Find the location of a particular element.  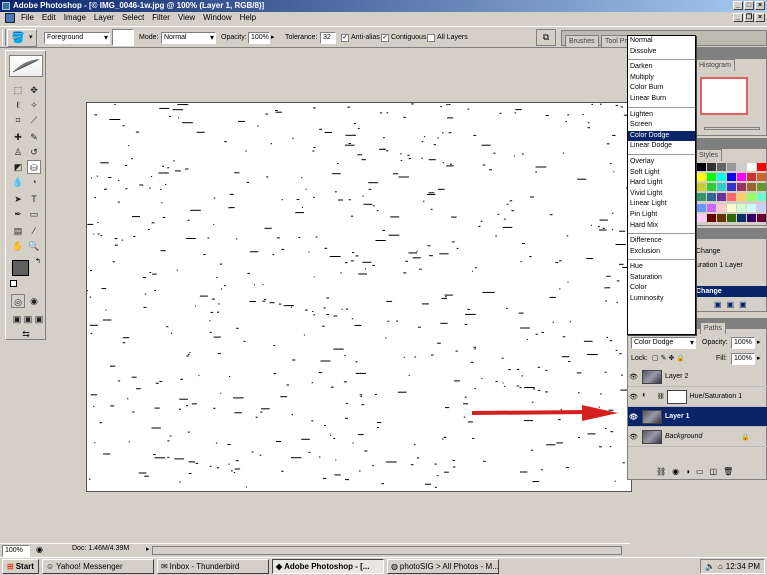

history-item: uration 1 Layer is located at coordinates (719, 265).